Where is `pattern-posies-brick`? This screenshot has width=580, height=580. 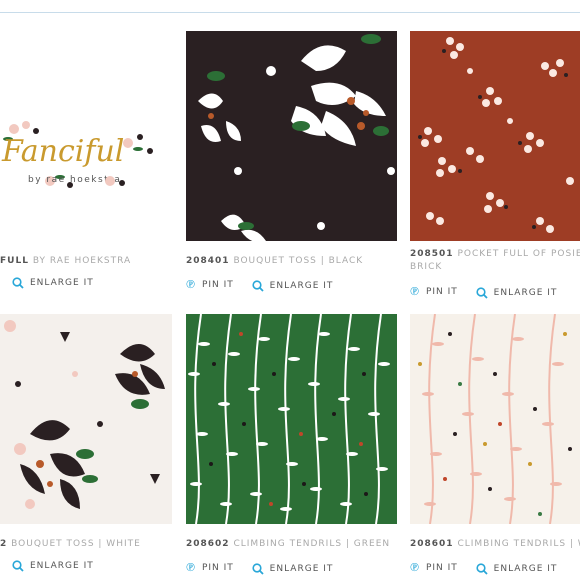
pattern-posies-brick is located at coordinates (496, 135).